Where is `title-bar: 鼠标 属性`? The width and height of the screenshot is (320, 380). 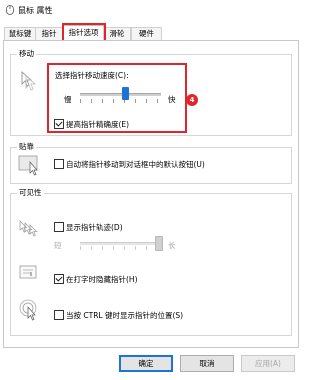 title-bar: 鼠标 属性 is located at coordinates (151, 10).